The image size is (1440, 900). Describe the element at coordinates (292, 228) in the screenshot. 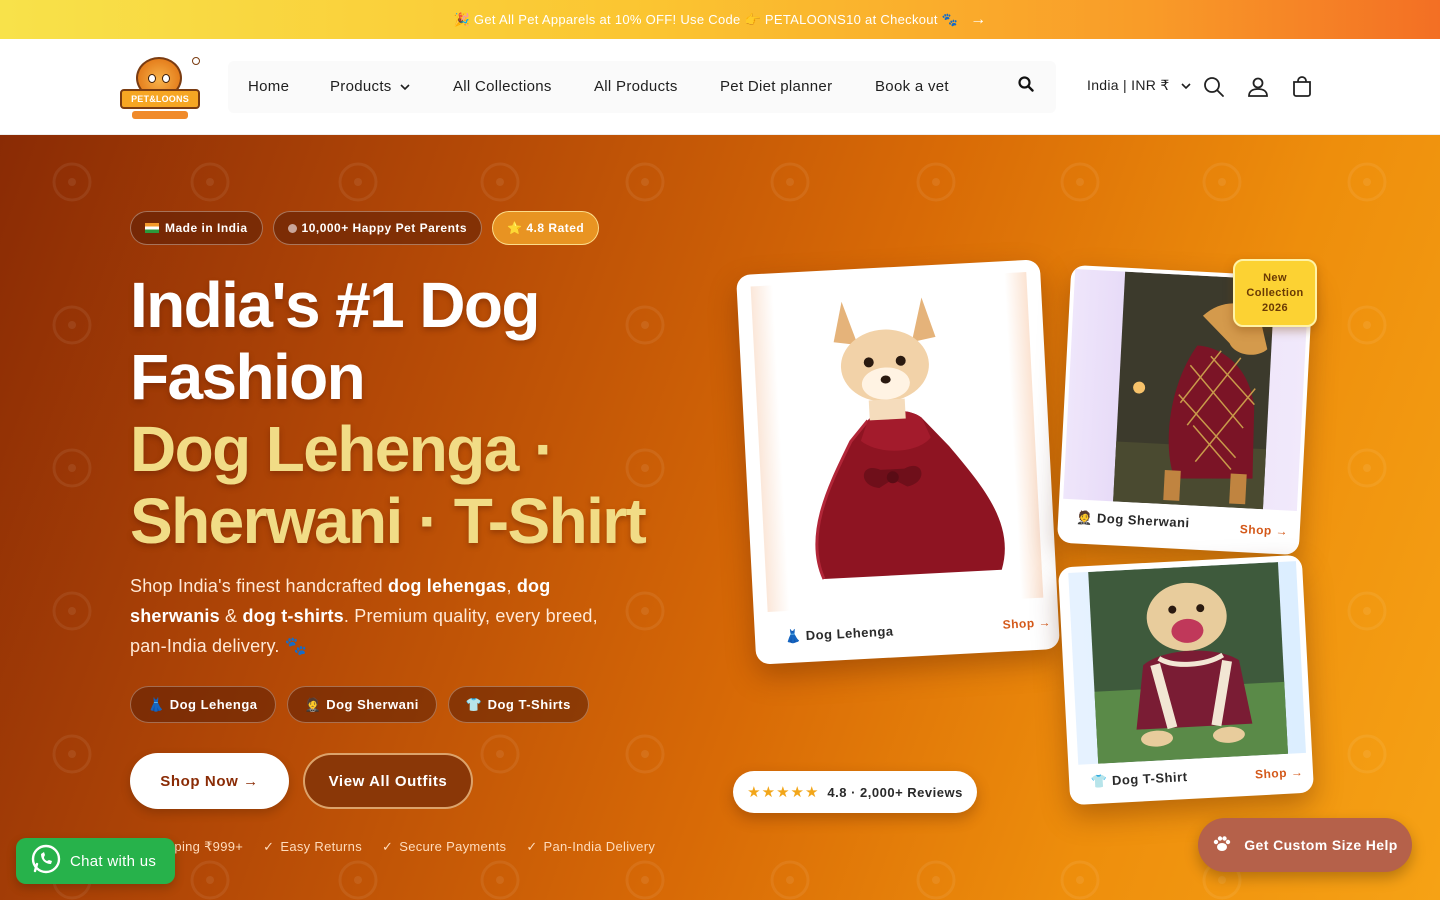

I see `dot-icon` at that location.